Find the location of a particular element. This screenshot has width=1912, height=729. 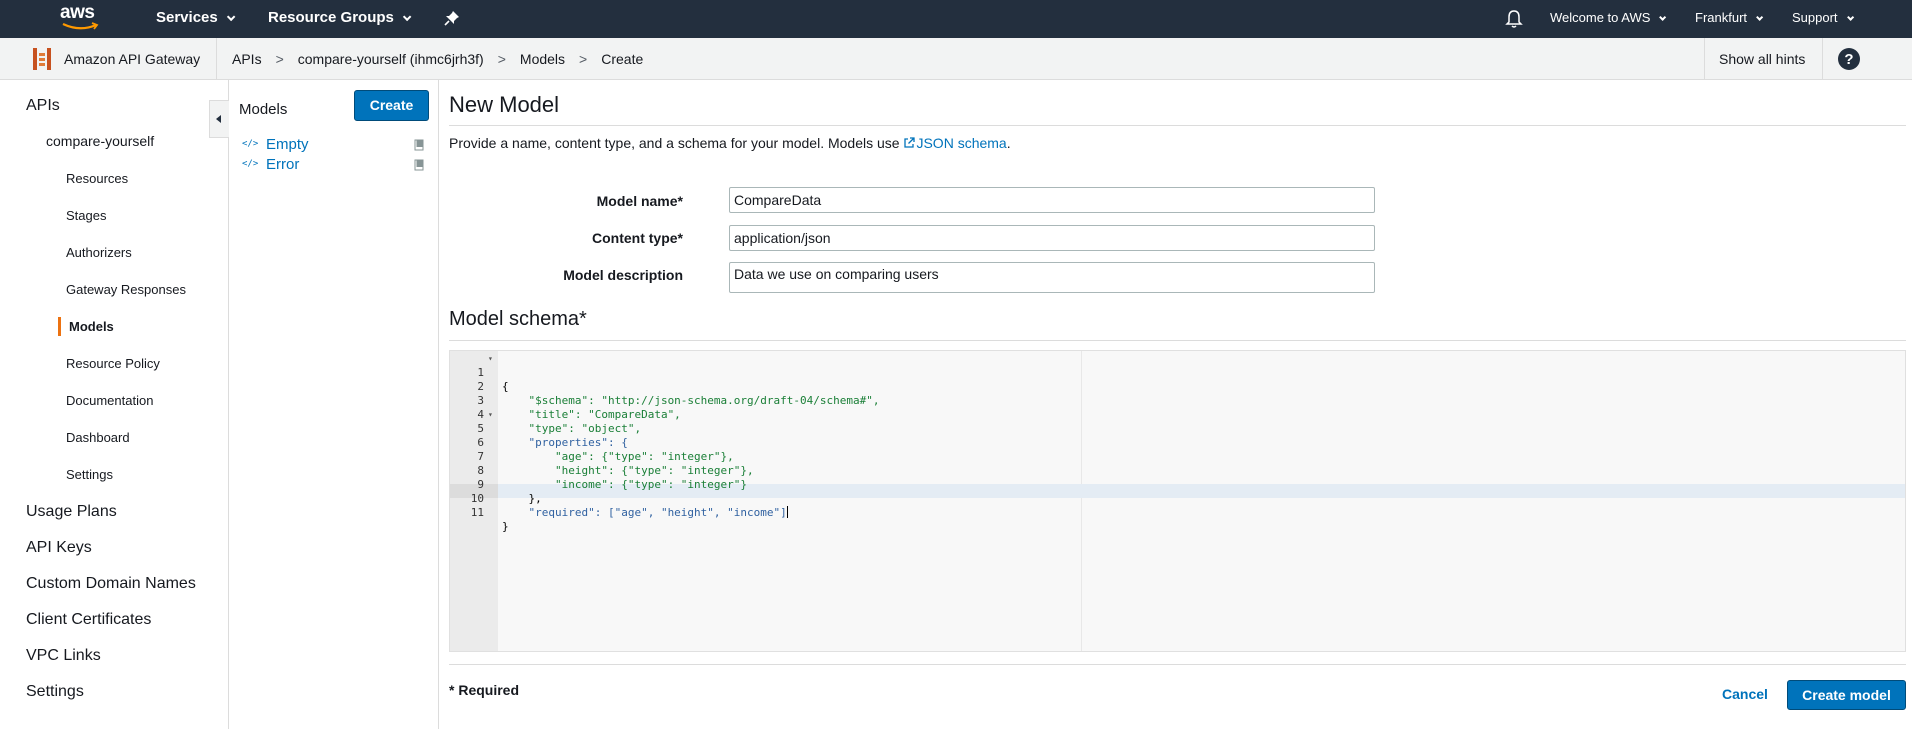

model-item-error: </> Error is located at coordinates (337, 165).